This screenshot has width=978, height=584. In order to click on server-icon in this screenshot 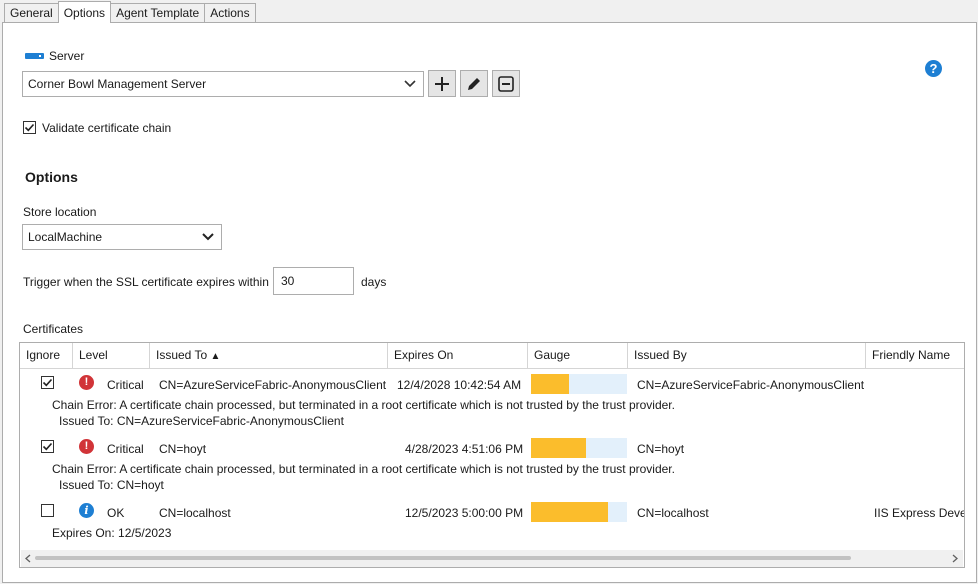, I will do `click(34, 56)`.